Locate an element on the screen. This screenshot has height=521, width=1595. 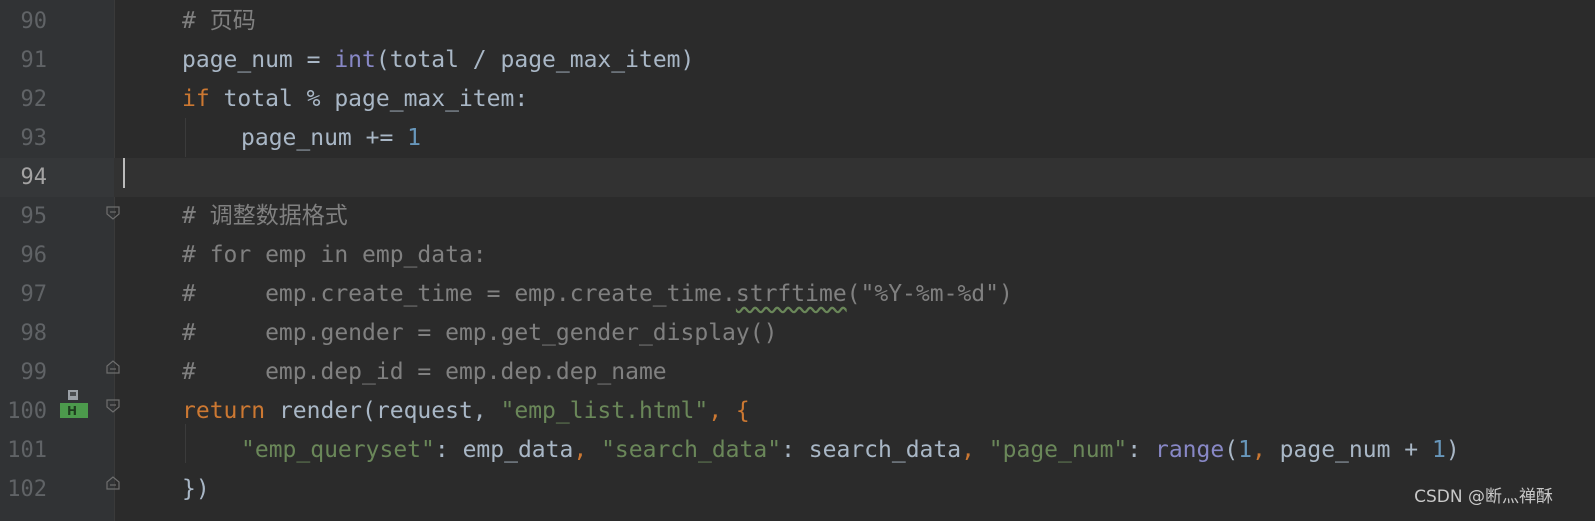
code-token: # emp.gender = emp.get_gender_display() is located at coordinates (480, 333).